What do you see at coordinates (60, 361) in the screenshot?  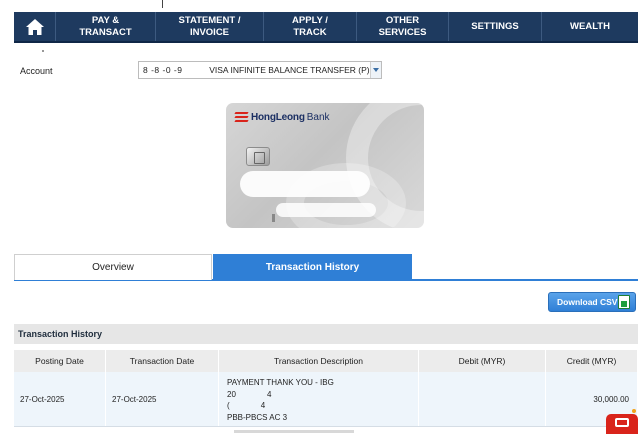 I see `header-posting-date: Posting Date` at bounding box center [60, 361].